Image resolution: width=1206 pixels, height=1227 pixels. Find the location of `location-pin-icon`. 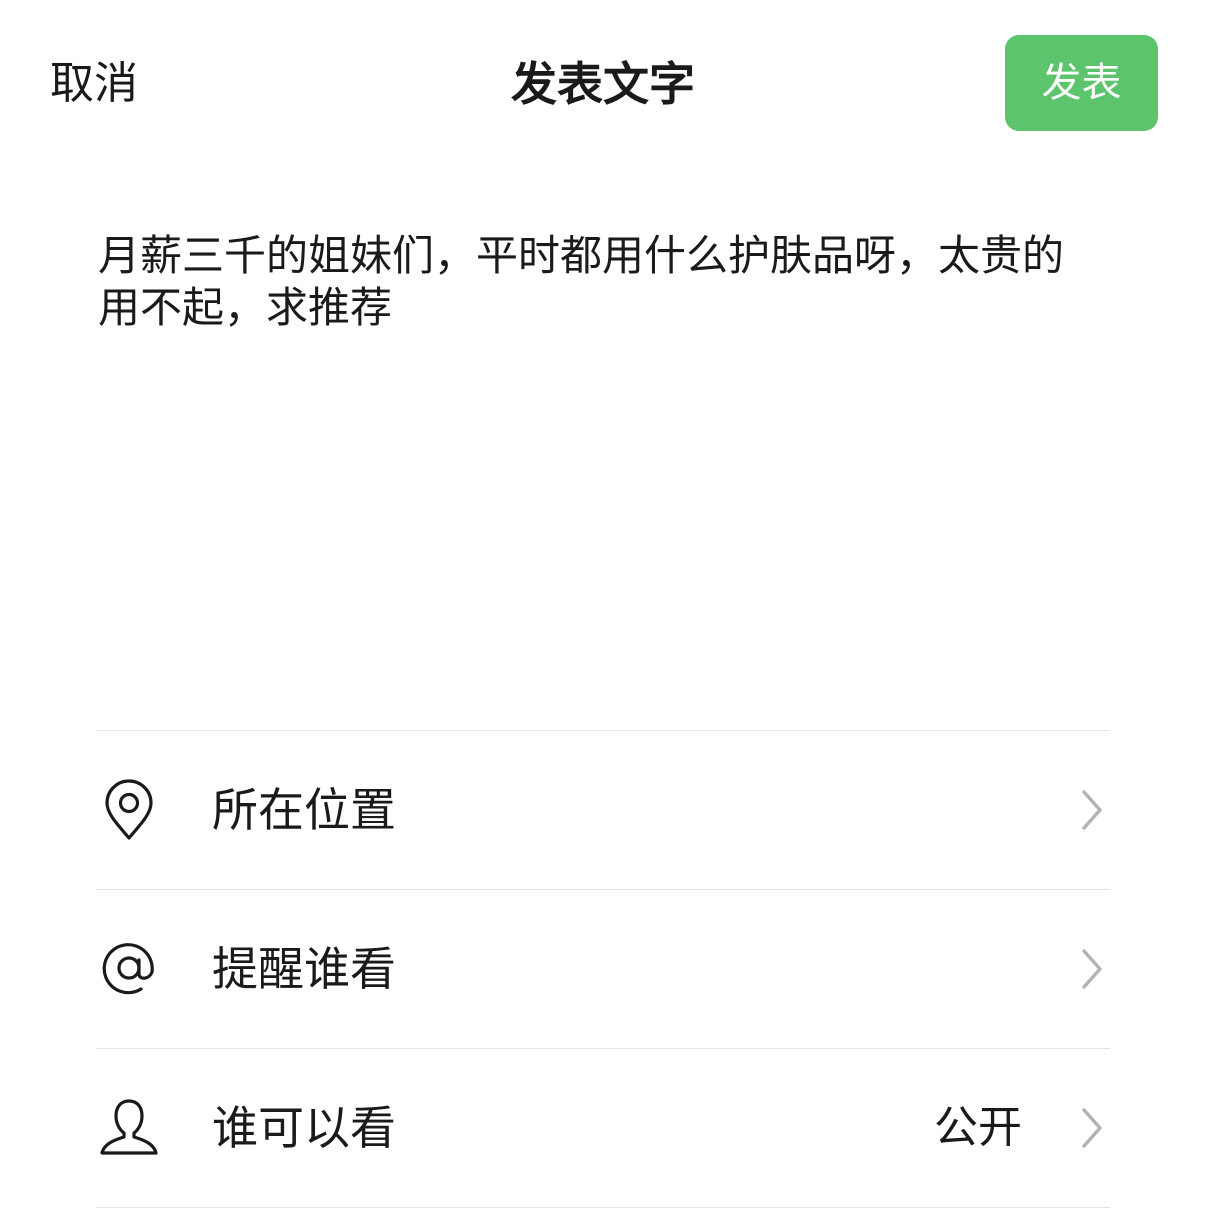

location-pin-icon is located at coordinates (129, 810).